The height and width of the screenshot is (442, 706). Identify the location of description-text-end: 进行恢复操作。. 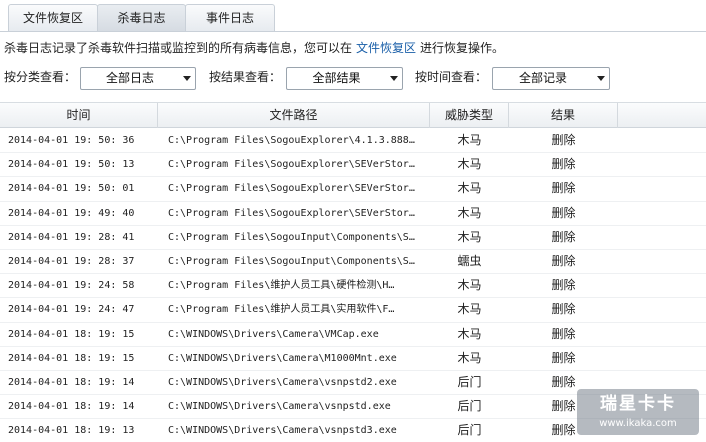
(462, 48).